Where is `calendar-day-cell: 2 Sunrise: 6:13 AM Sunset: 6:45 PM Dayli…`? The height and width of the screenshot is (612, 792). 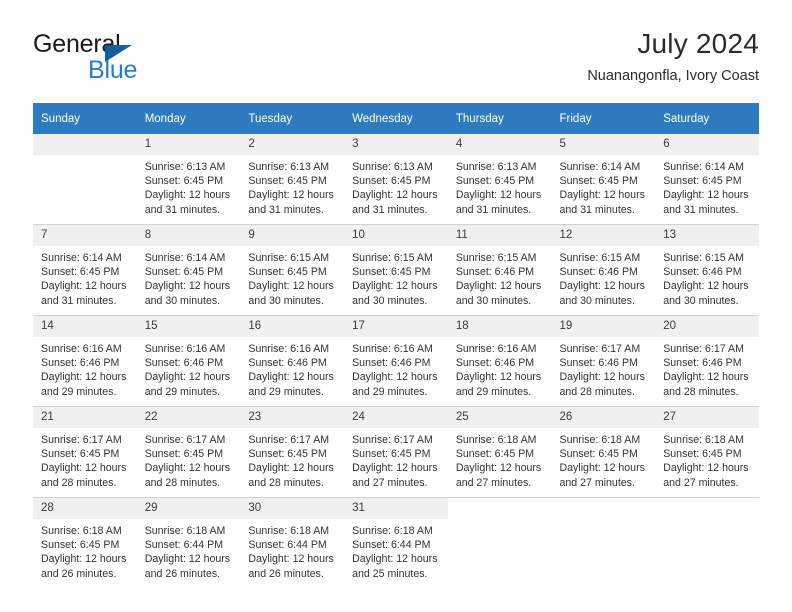 calendar-day-cell: 2 Sunrise: 6:13 AM Sunset: 6:45 PM Dayli… is located at coordinates (292, 179).